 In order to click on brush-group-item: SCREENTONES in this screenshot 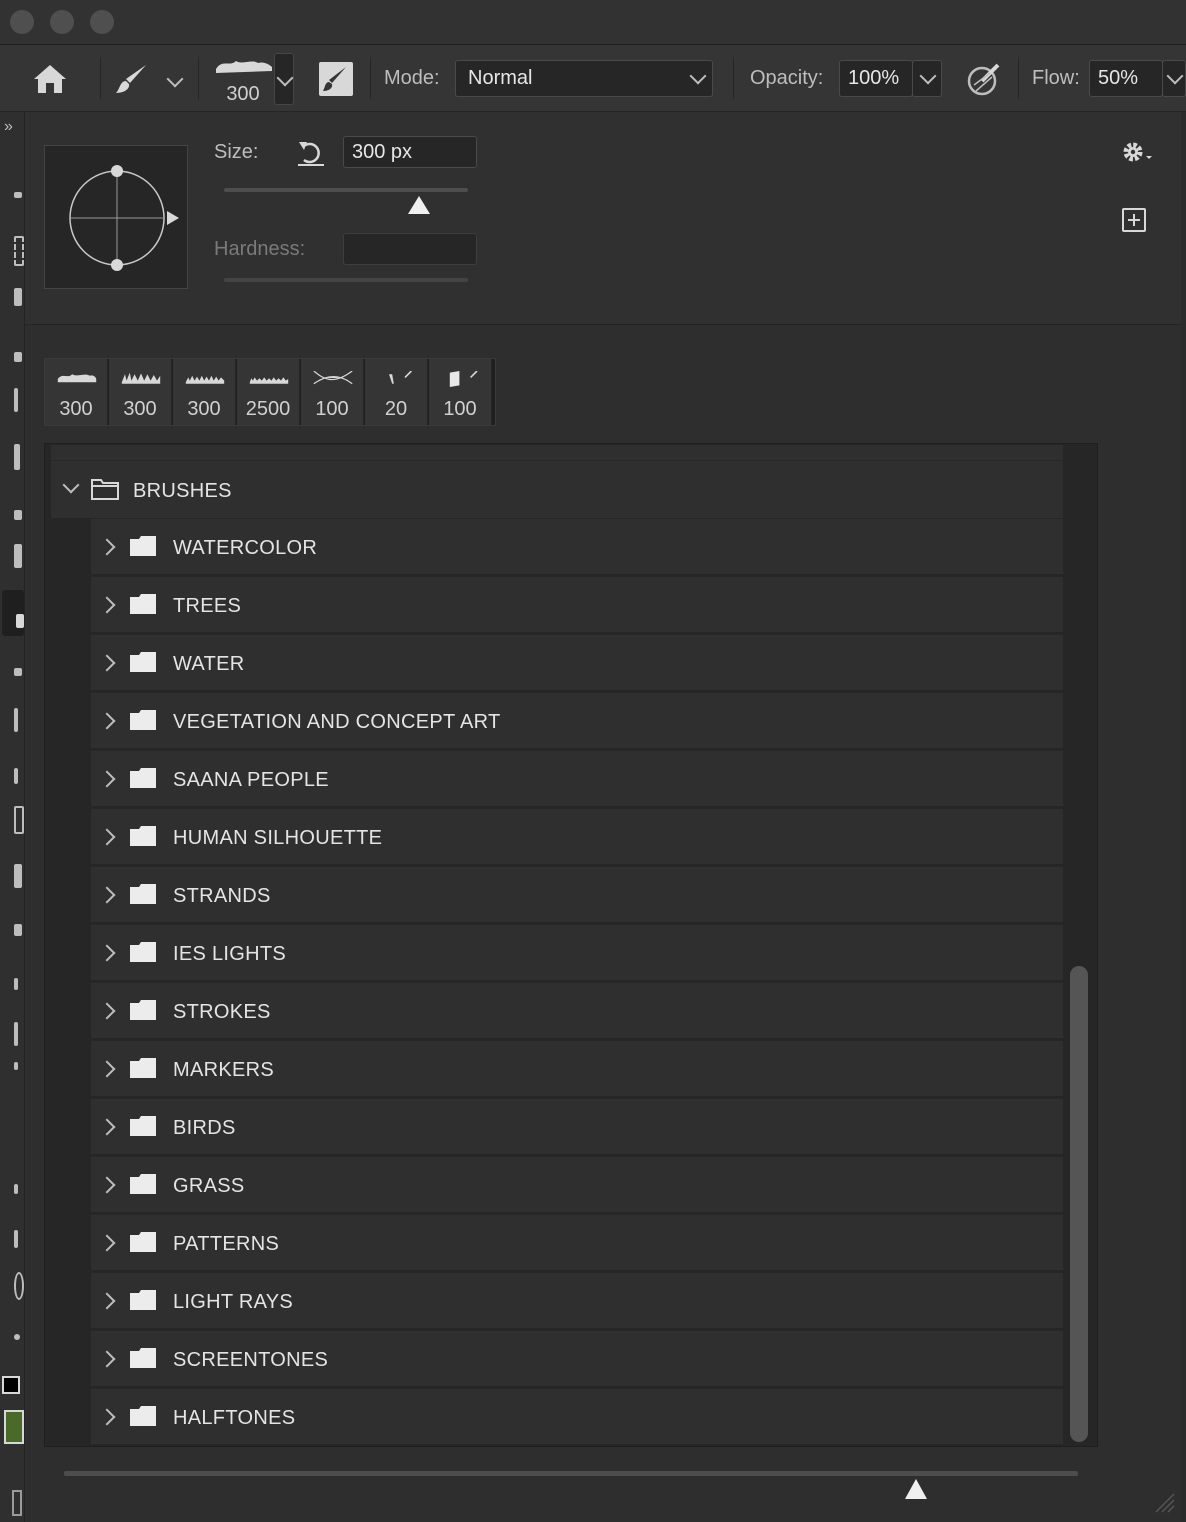, I will do `click(577, 1358)`.